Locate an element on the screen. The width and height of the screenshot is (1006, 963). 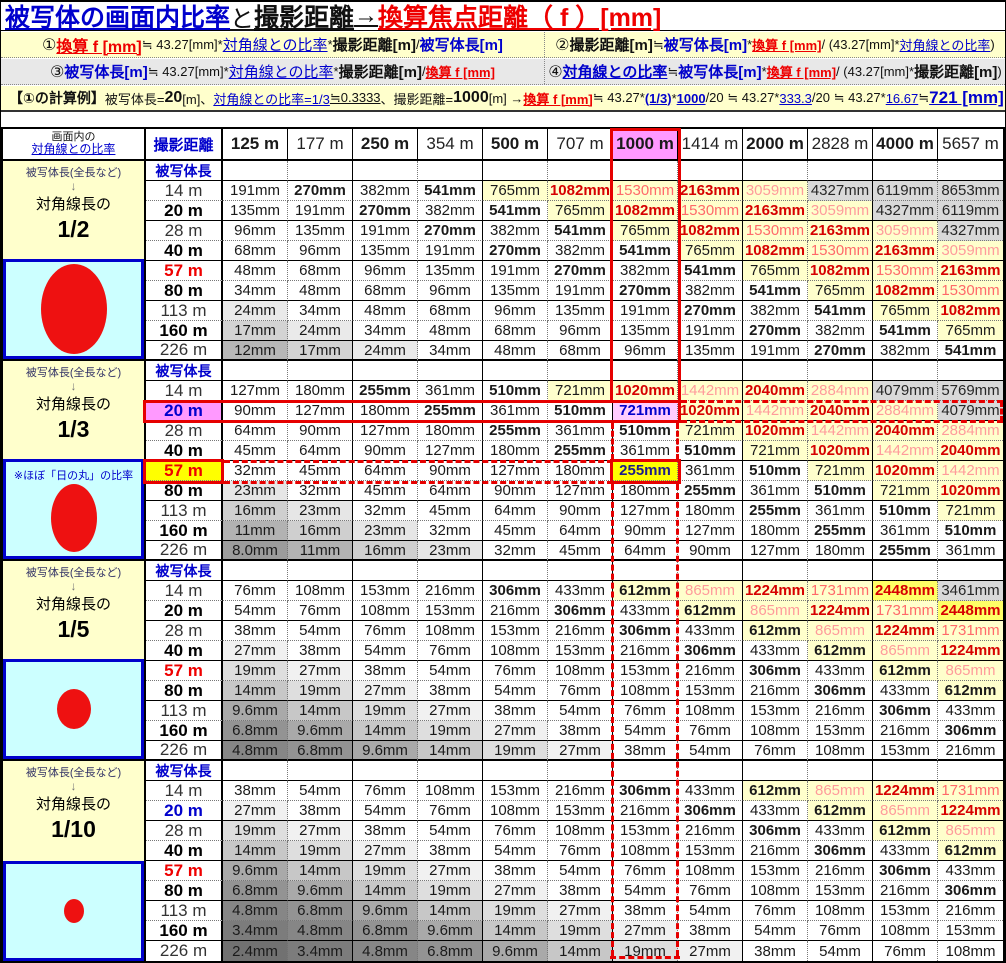
row-label: 160 m is located at coordinates (184, 531).